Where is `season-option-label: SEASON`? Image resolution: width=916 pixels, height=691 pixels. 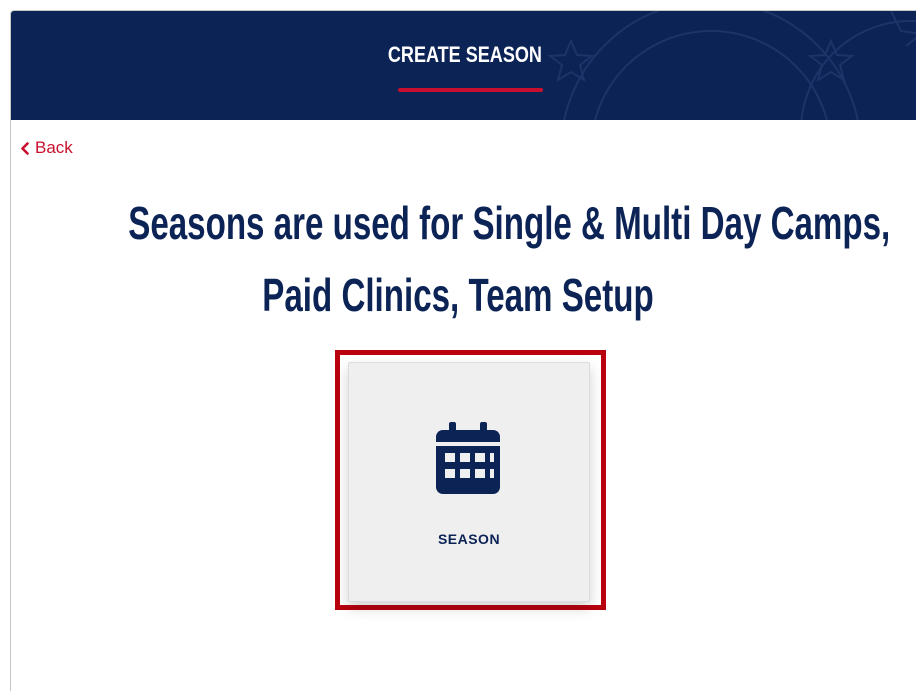
season-option-label: SEASON is located at coordinates (469, 539).